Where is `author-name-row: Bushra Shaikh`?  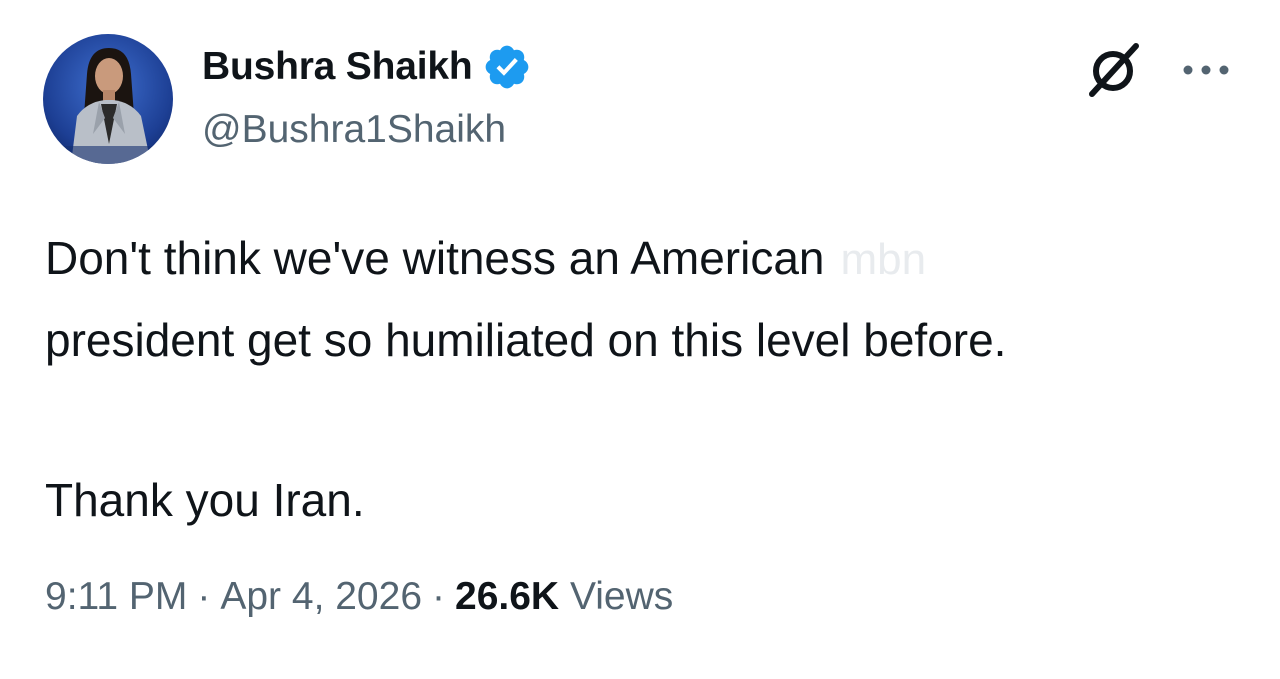
author-name-row: Bushra Shaikh is located at coordinates (367, 67).